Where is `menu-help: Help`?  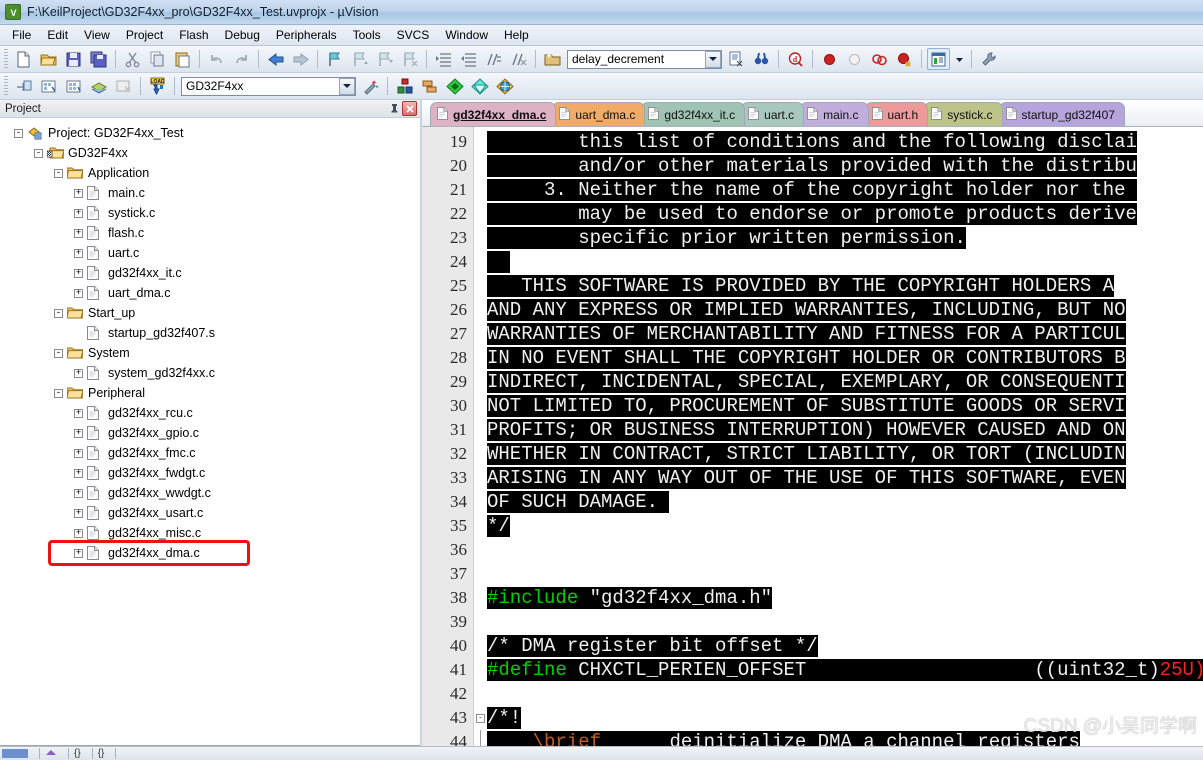 menu-help: Help is located at coordinates (516, 35).